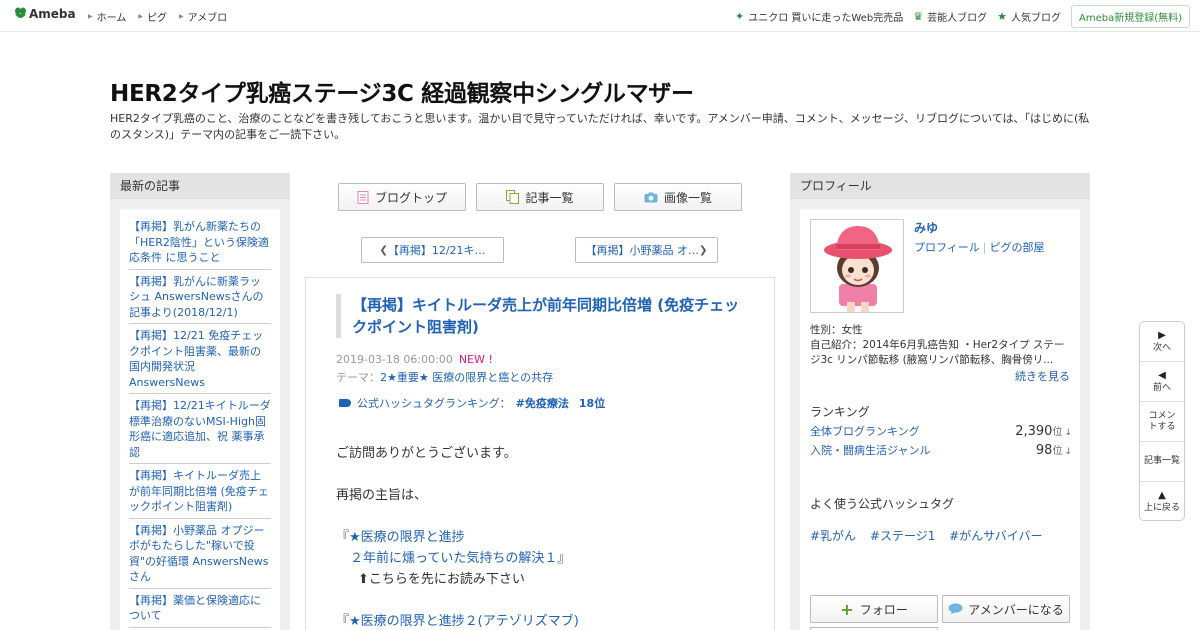  I want to click on star-icon: ★, so click(1002, 16).